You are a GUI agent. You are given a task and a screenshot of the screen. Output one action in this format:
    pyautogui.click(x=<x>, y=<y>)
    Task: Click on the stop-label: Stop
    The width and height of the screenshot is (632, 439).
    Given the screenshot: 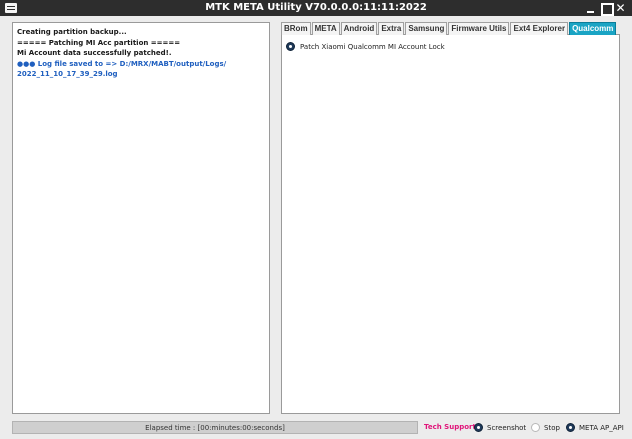 What is the action you would take?
    pyautogui.click(x=552, y=427)
    